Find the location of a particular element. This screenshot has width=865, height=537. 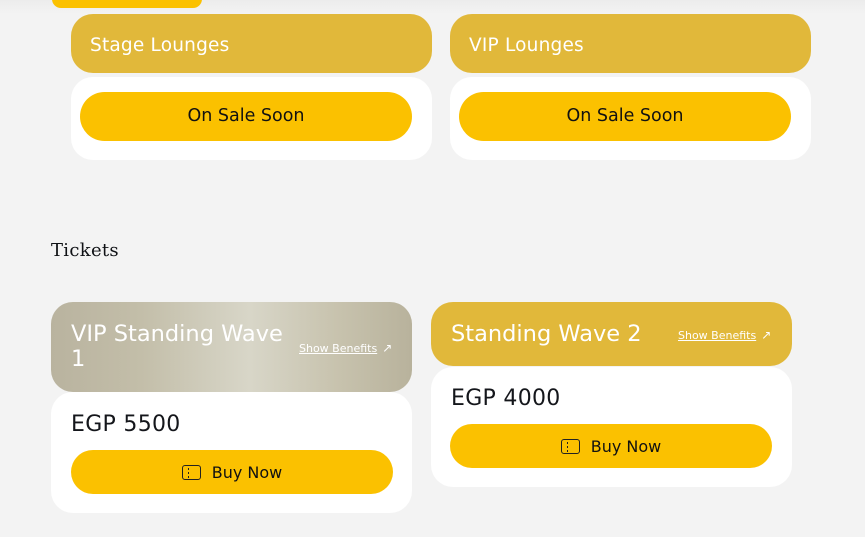

ticket-header: Standing Wave 2 Show Benefits ↗ is located at coordinates (611, 334).